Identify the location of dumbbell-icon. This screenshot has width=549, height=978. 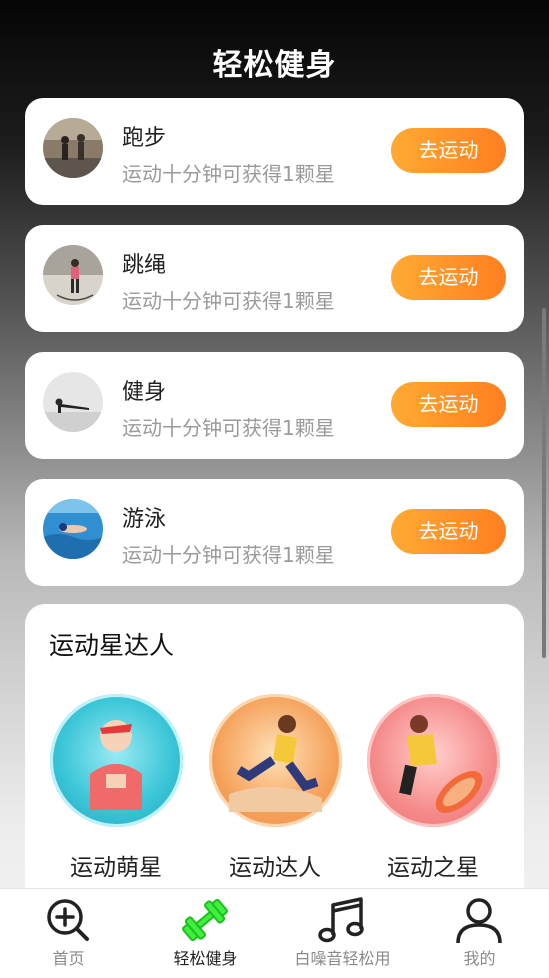
(205, 920).